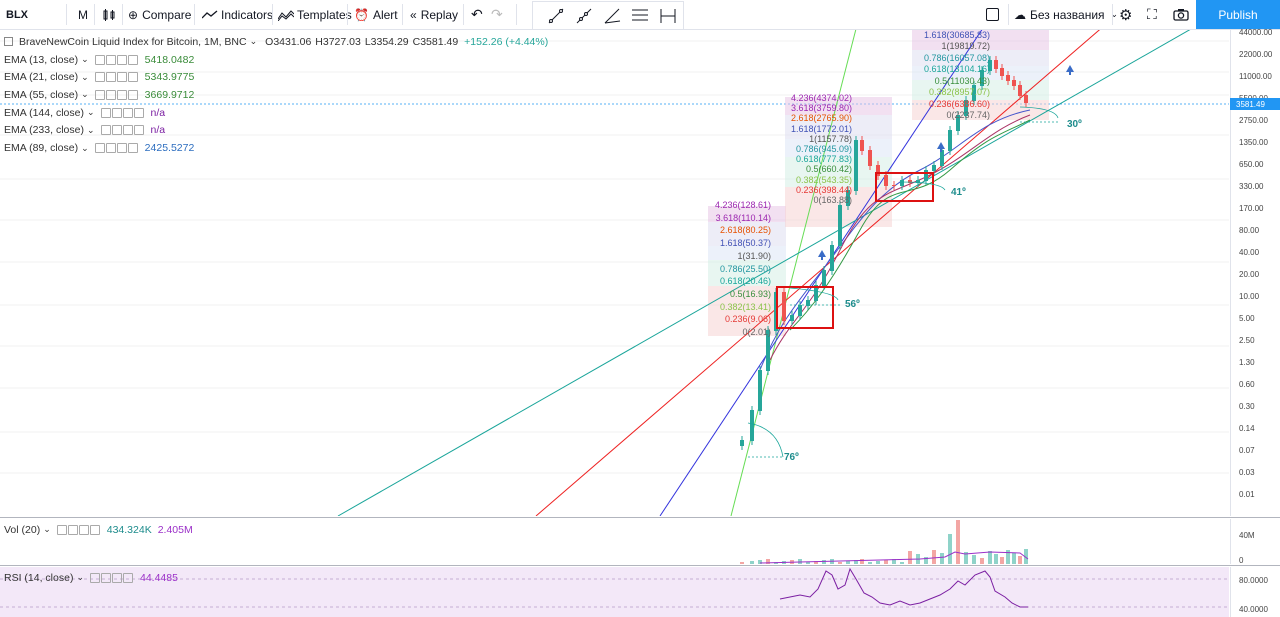 Image resolution: width=1280 pixels, height=617 pixels. Describe the element at coordinates (614, 592) in the screenshot. I see `rsi-pane: RSI (14, close) ⌄ 44.4485` at that location.